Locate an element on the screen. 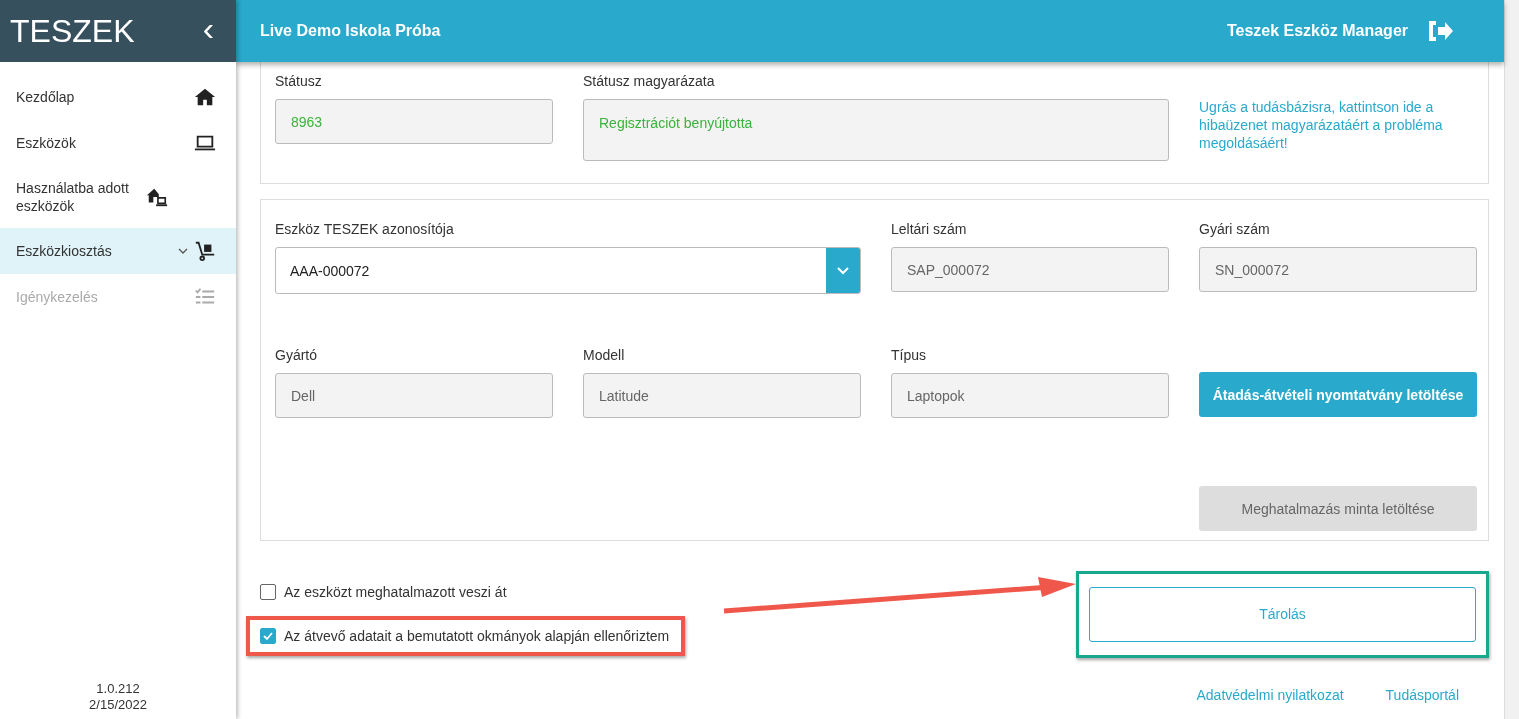 The image size is (1519, 719). house-laptop-icon is located at coordinates (157, 197).